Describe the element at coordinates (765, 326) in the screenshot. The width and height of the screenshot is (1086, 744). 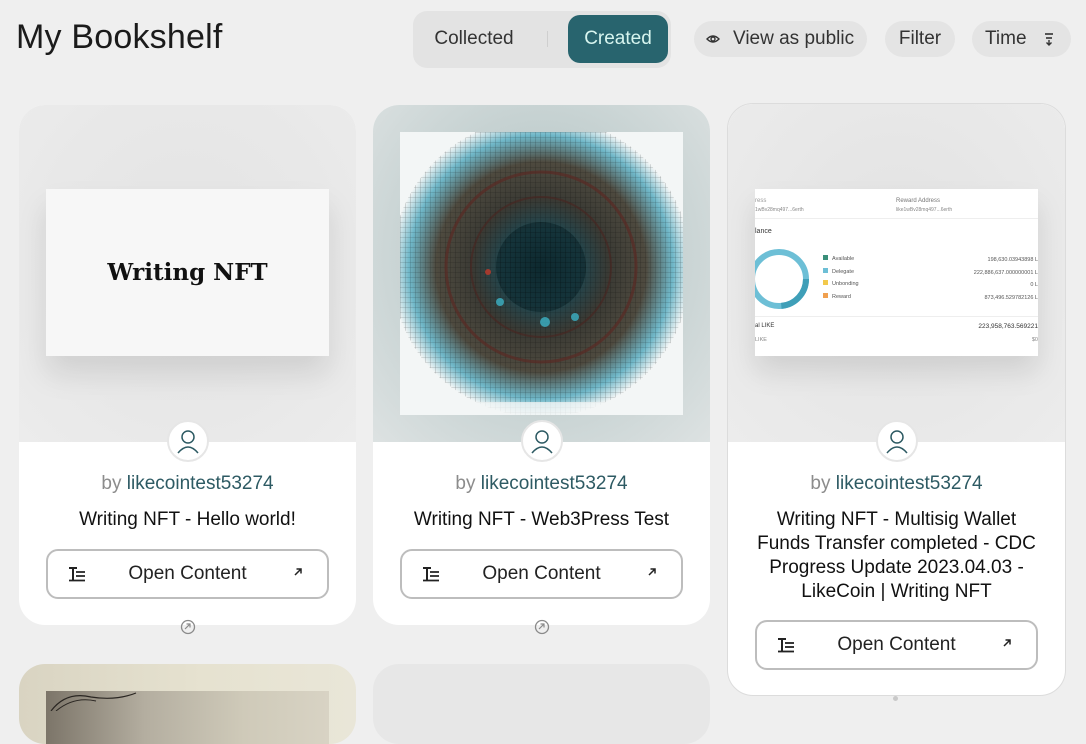
I see `preview-total-label: al LIKE` at that location.